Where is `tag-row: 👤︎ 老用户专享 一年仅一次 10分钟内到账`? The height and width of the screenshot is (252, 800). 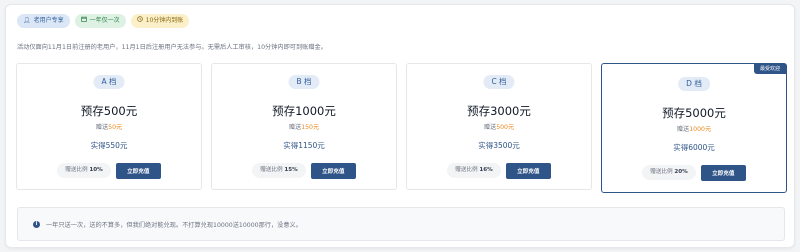
tag-row: 👤︎ 老用户专享 一年仅一次 10分钟内到账 is located at coordinates (103, 21).